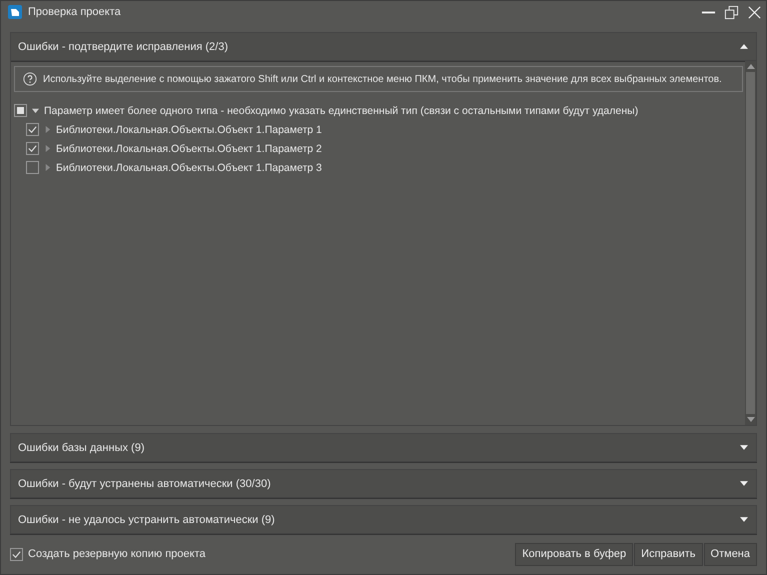 Image resolution: width=767 pixels, height=575 pixels. Describe the element at coordinates (382, 79) in the screenshot. I see `hint-text: Используйте выделение с помощью зажатого Shift или Ctrl и контекстное меню ПКМ, чтобы применить значение для всех выбранных элементов.` at that location.